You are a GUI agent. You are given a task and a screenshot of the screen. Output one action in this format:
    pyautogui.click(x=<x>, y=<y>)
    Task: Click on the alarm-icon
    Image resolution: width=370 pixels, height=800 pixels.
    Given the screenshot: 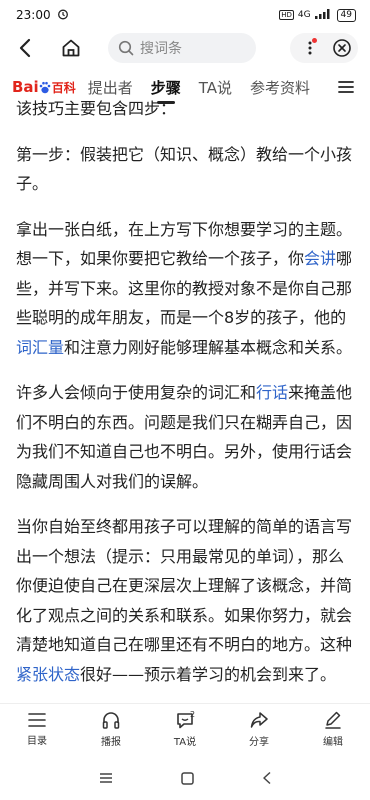 What is the action you would take?
    pyautogui.click(x=63, y=15)
    